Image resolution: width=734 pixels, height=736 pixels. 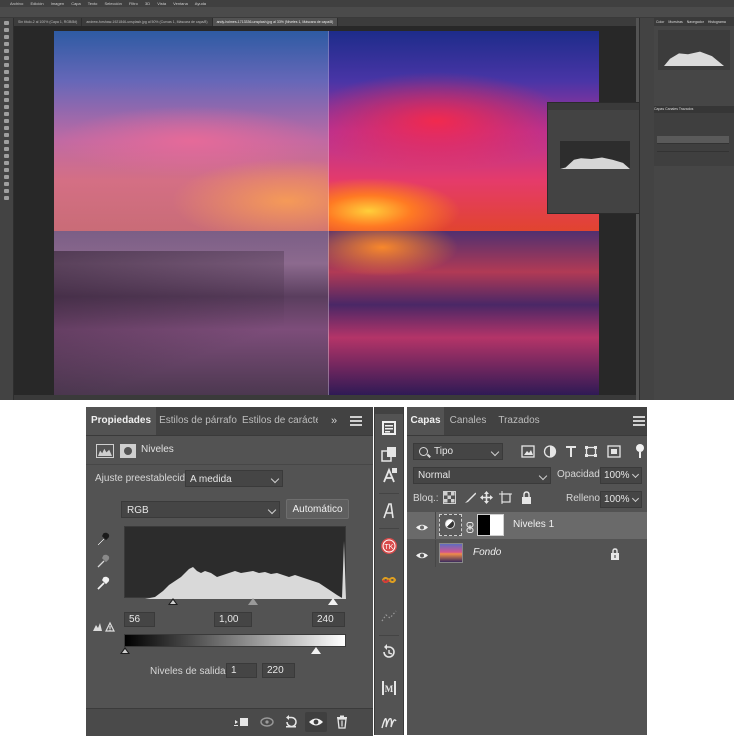 What do you see at coordinates (147, 3) in the screenshot?
I see `menu-item: 3D` at bounding box center [147, 3].